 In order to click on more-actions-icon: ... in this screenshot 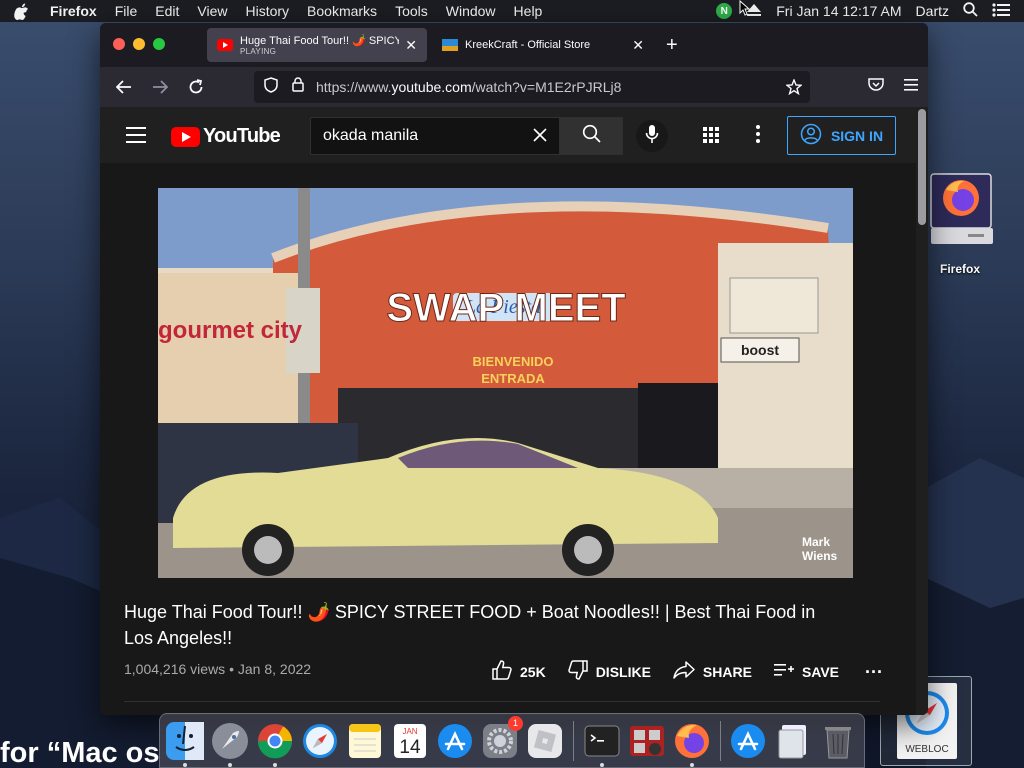, I will do `click(874, 667)`.